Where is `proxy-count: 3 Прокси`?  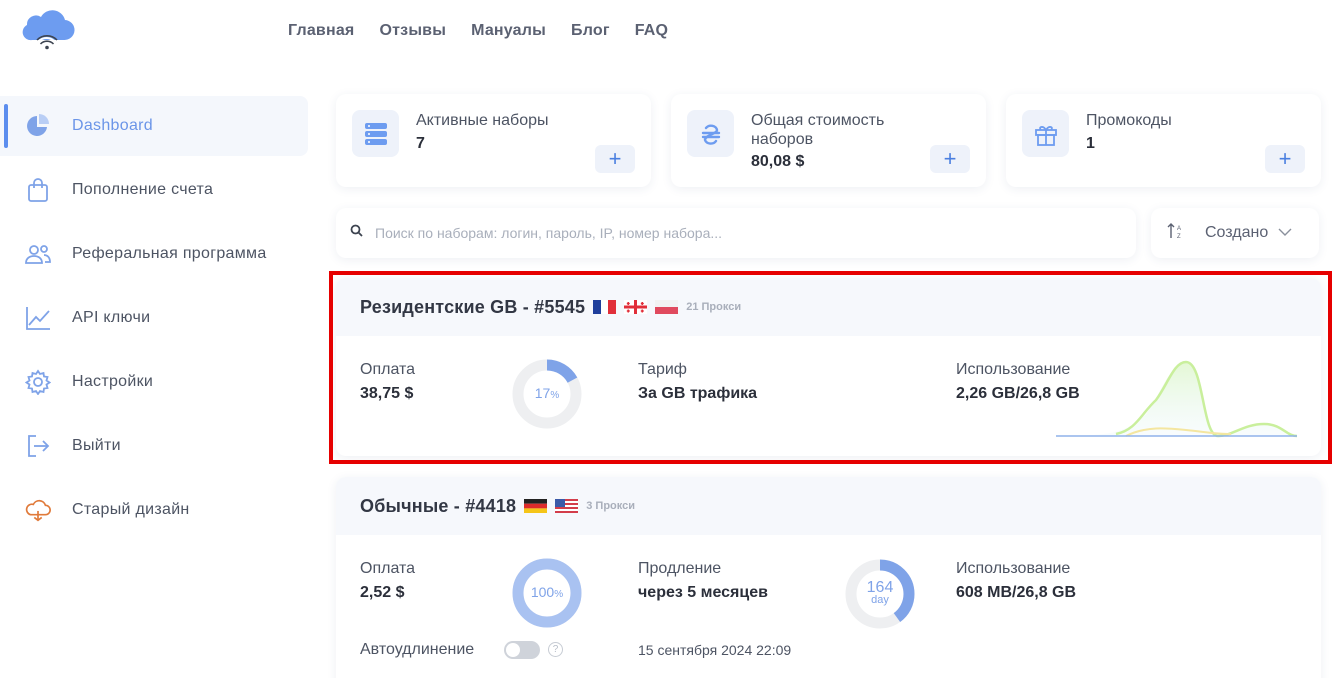
proxy-count: 3 Прокси is located at coordinates (611, 506).